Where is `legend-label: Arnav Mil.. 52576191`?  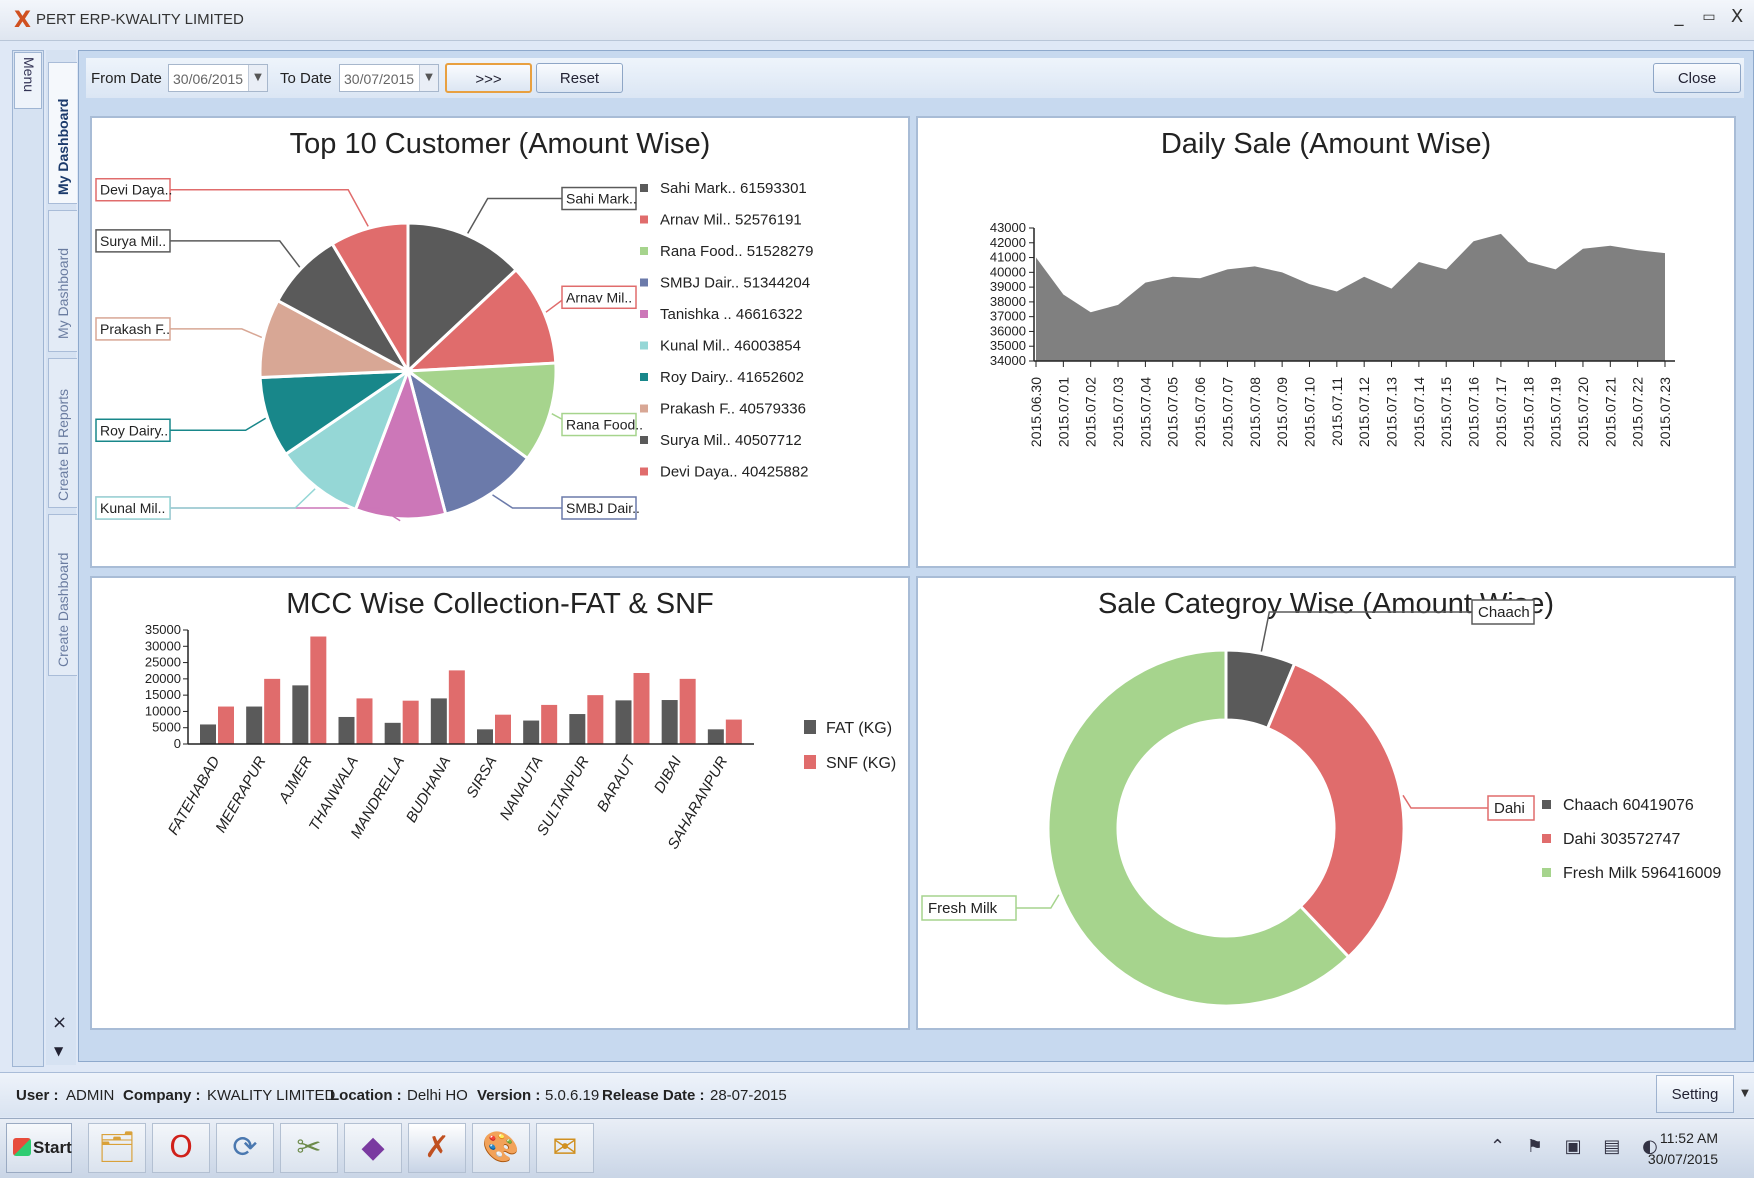 legend-label: Arnav Mil.. 52576191 is located at coordinates (731, 220).